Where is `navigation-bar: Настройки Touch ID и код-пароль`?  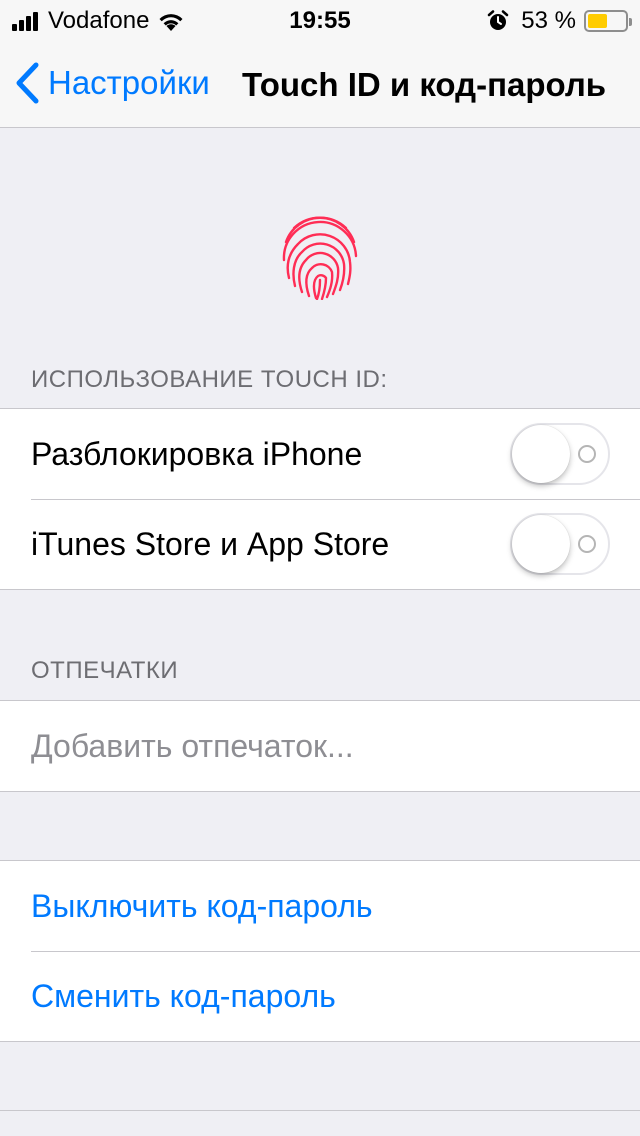 navigation-bar: Настройки Touch ID и код-пароль is located at coordinates (320, 84).